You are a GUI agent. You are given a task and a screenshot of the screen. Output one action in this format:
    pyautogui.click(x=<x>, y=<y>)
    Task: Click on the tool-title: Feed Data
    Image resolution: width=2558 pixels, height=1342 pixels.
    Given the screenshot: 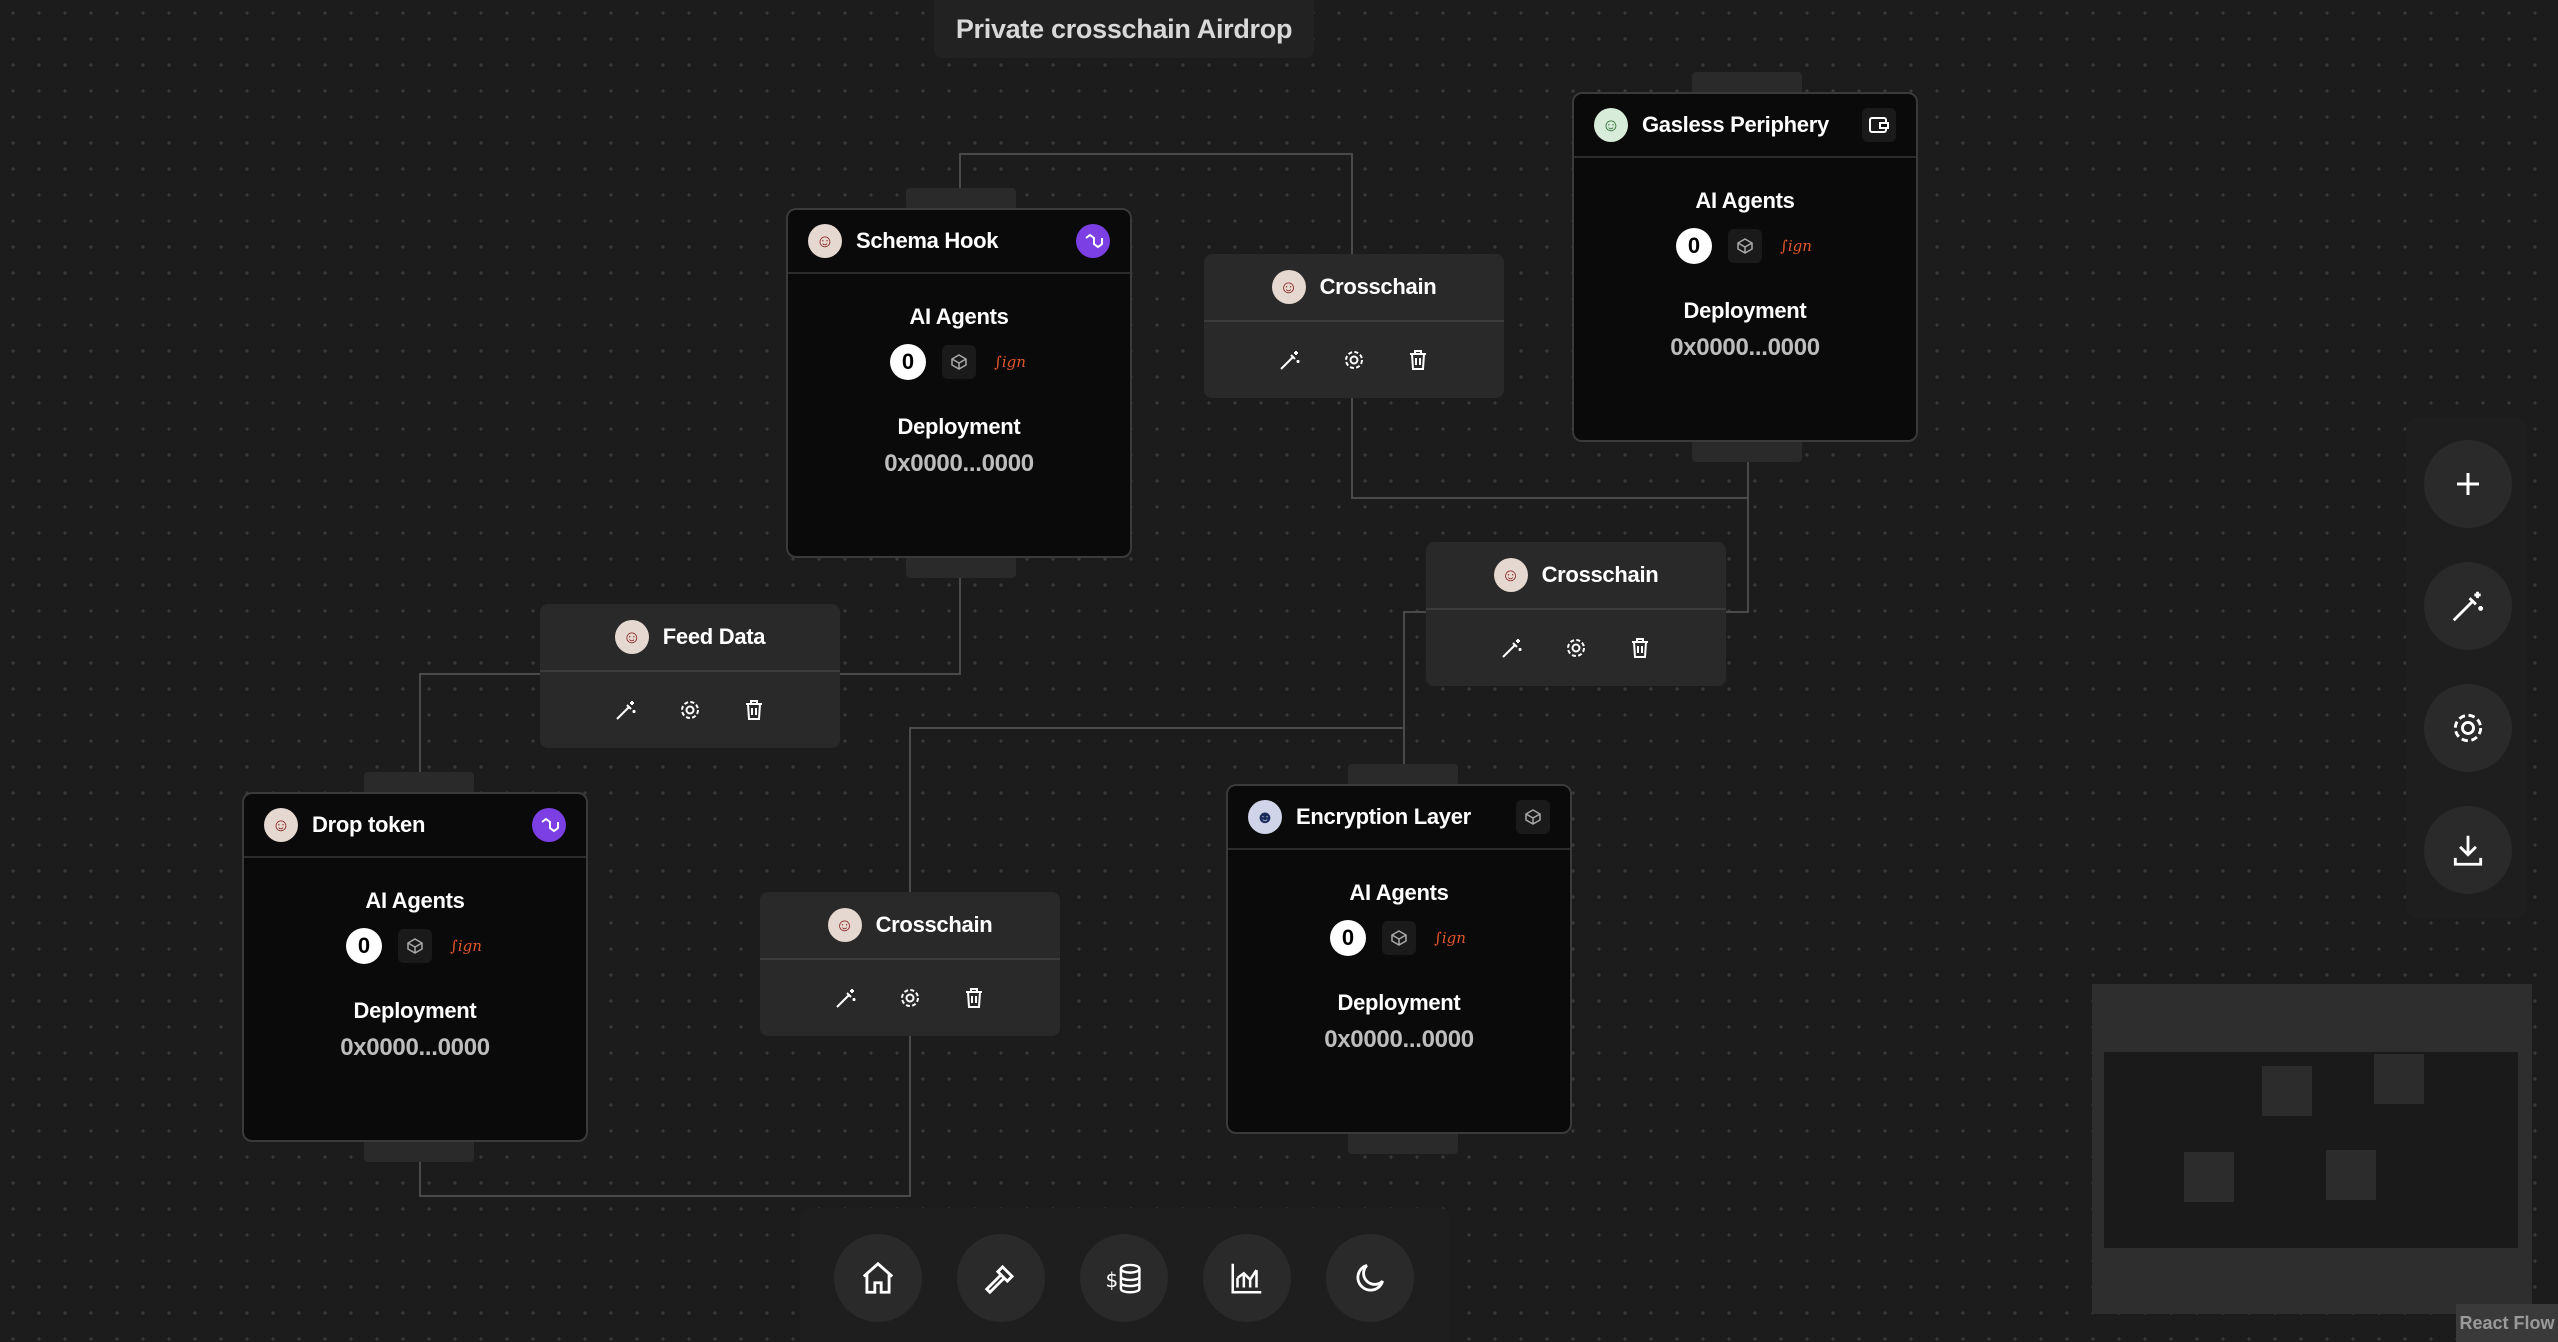 What is the action you would take?
    pyautogui.click(x=714, y=636)
    